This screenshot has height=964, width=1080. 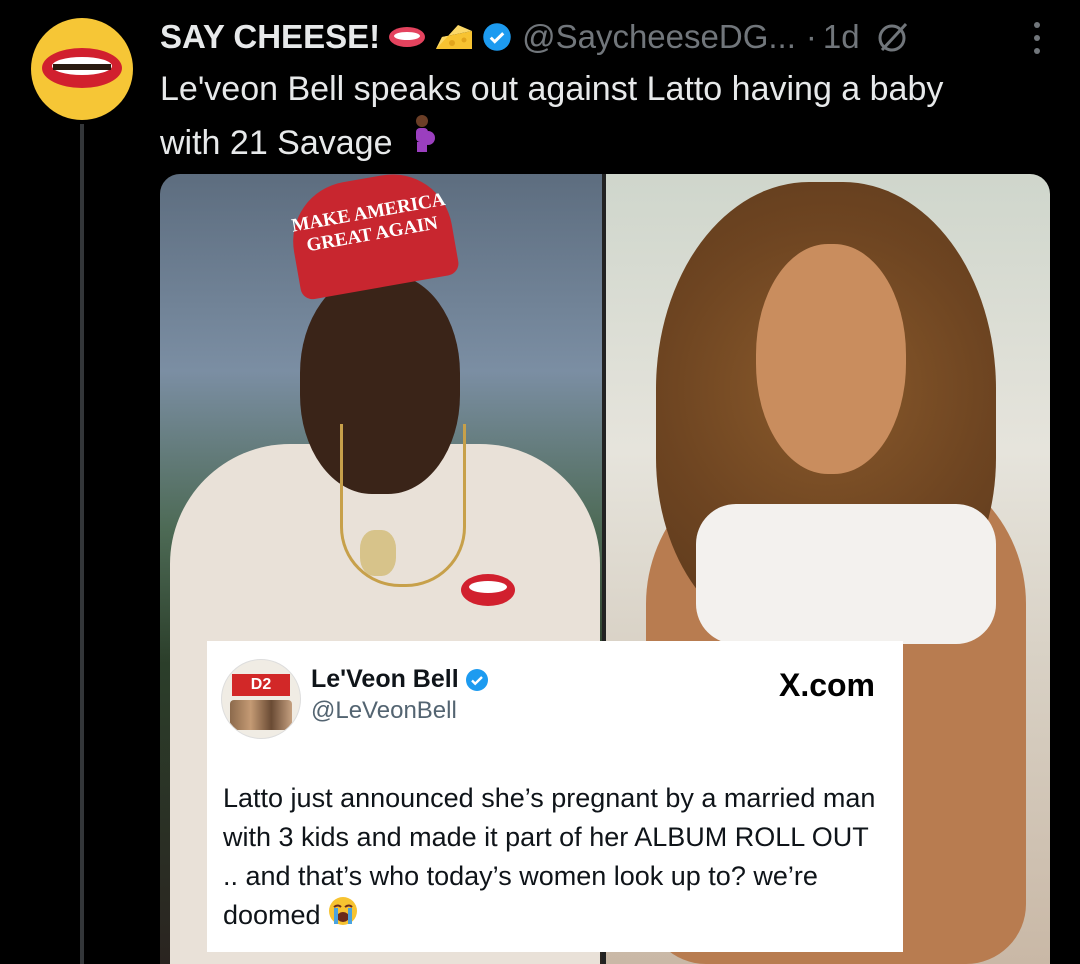 I want to click on display-name: SAY CHEESE!, so click(x=270, y=37).